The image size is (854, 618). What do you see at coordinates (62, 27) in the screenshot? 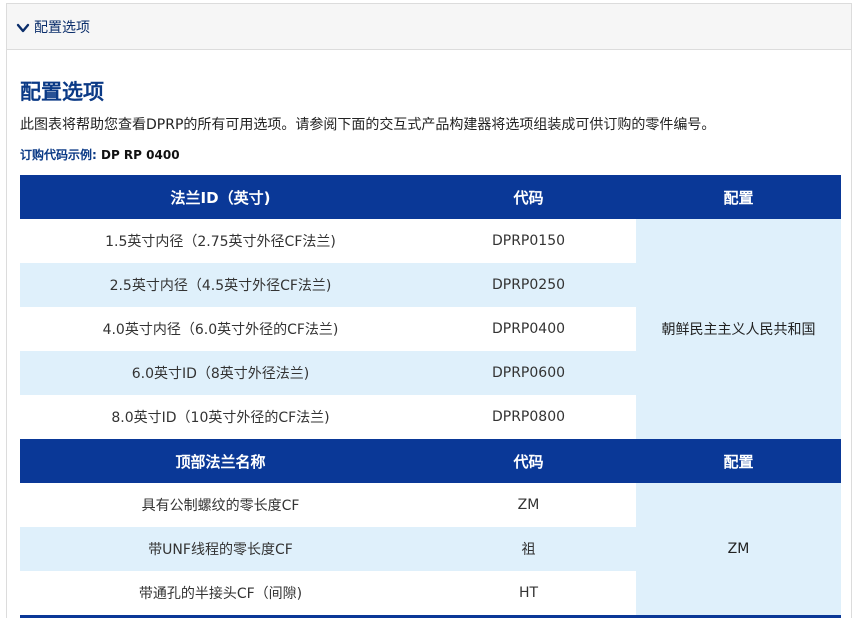
I see `accordion-title: 配置选项` at bounding box center [62, 27].